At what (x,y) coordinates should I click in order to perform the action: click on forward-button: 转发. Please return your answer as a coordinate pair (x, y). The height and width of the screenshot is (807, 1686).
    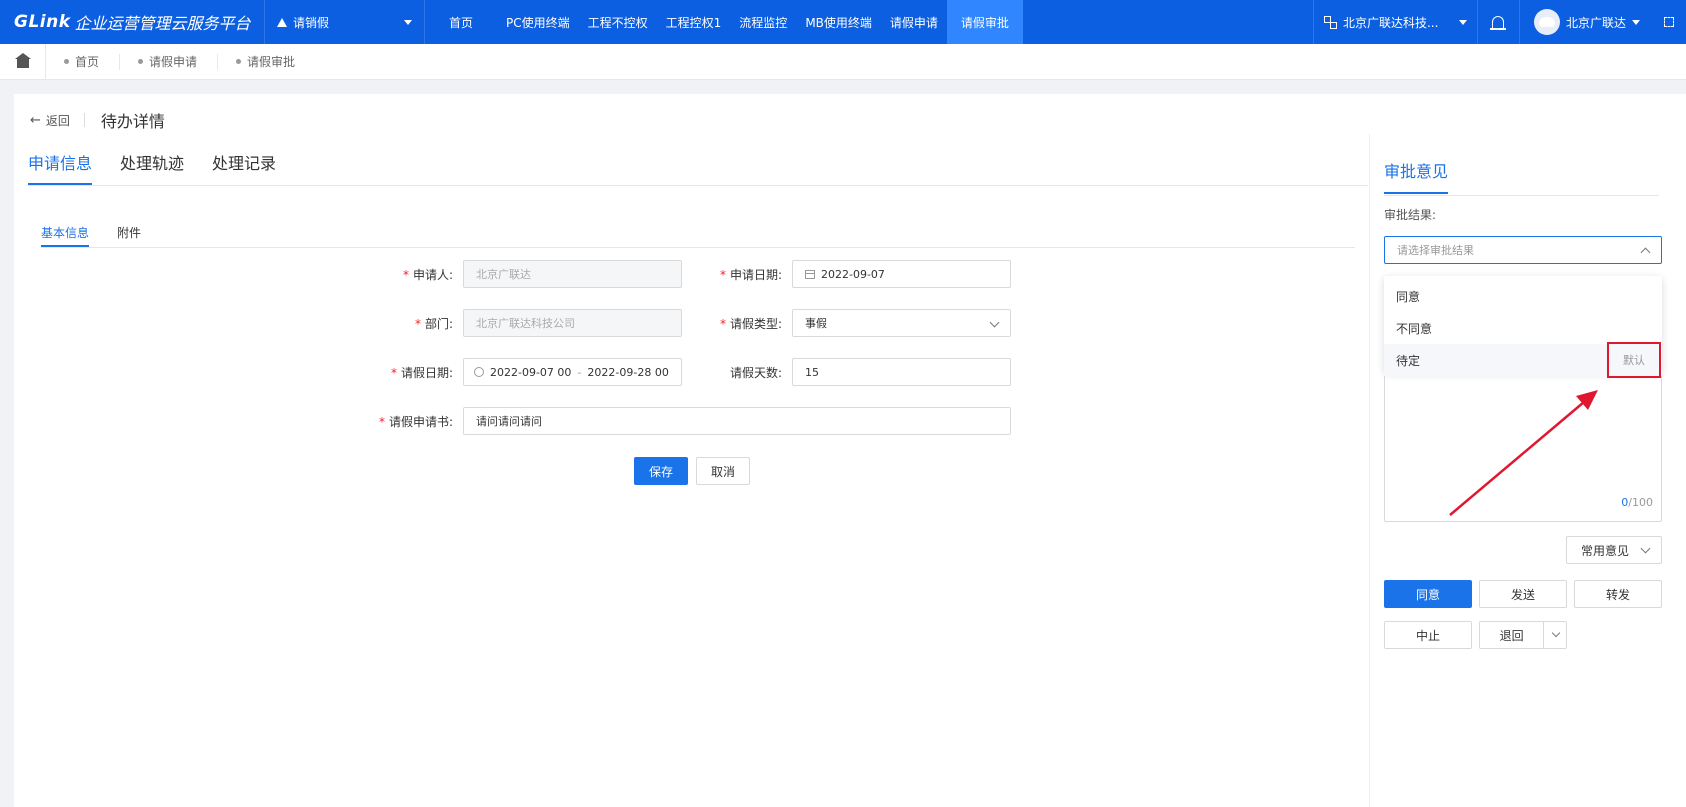
    Looking at the image, I should click on (1618, 594).